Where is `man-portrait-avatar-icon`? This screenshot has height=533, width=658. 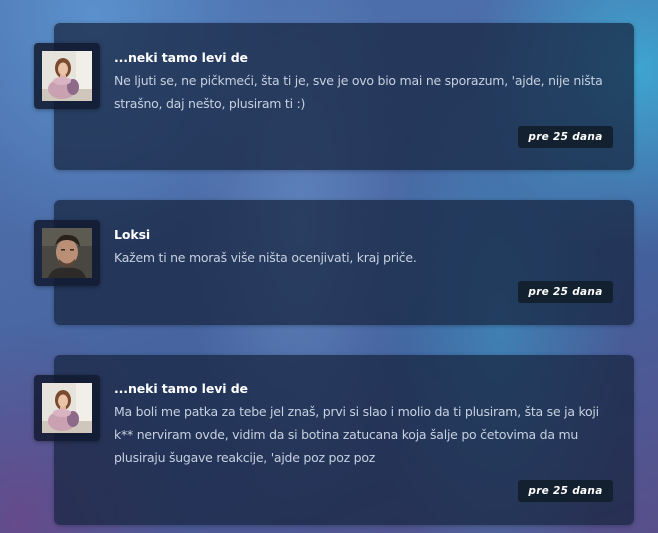 man-portrait-avatar-icon is located at coordinates (67, 253).